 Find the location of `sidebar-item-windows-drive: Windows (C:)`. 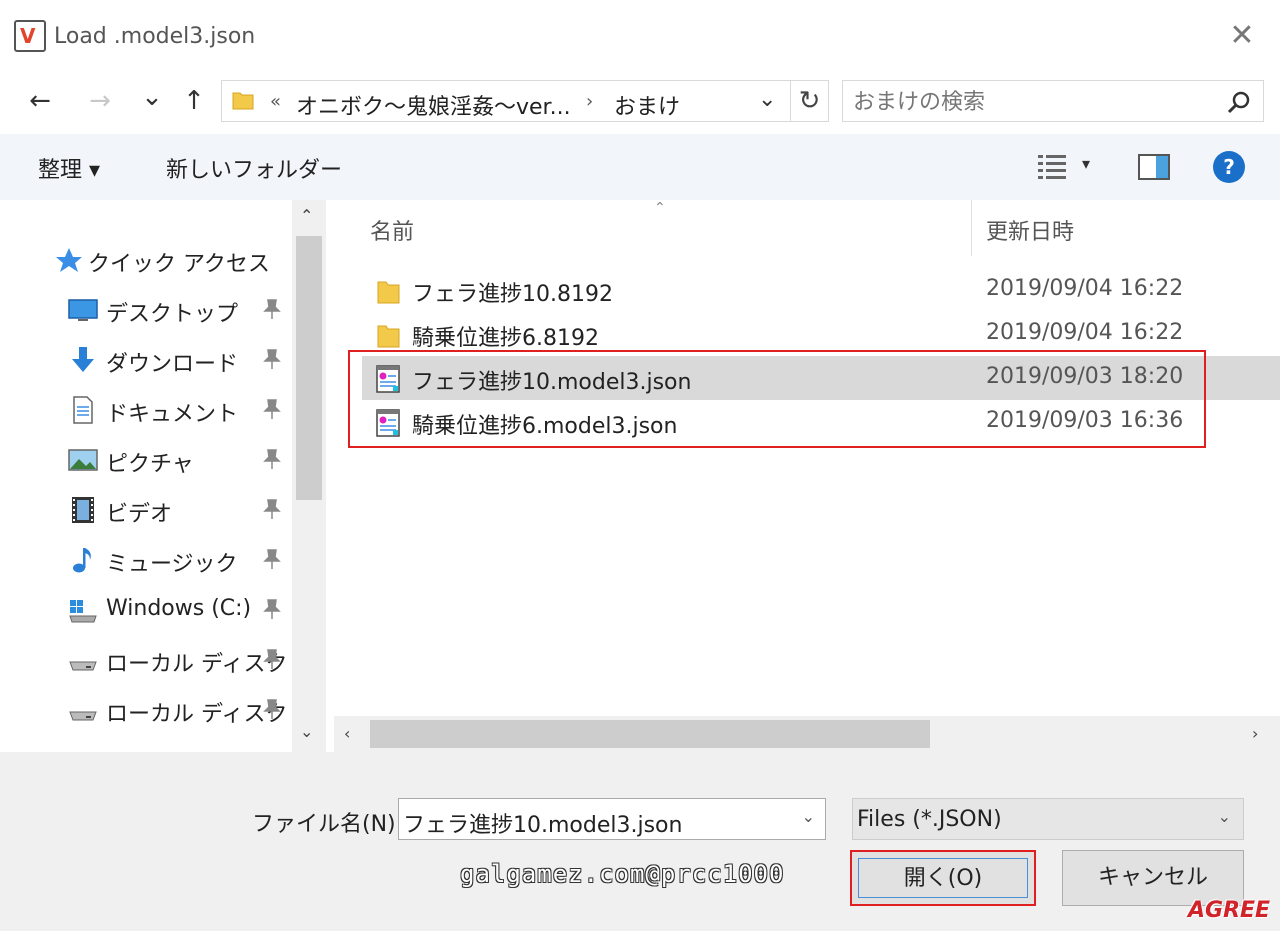

sidebar-item-windows-drive: Windows (C:) is located at coordinates (146, 610).